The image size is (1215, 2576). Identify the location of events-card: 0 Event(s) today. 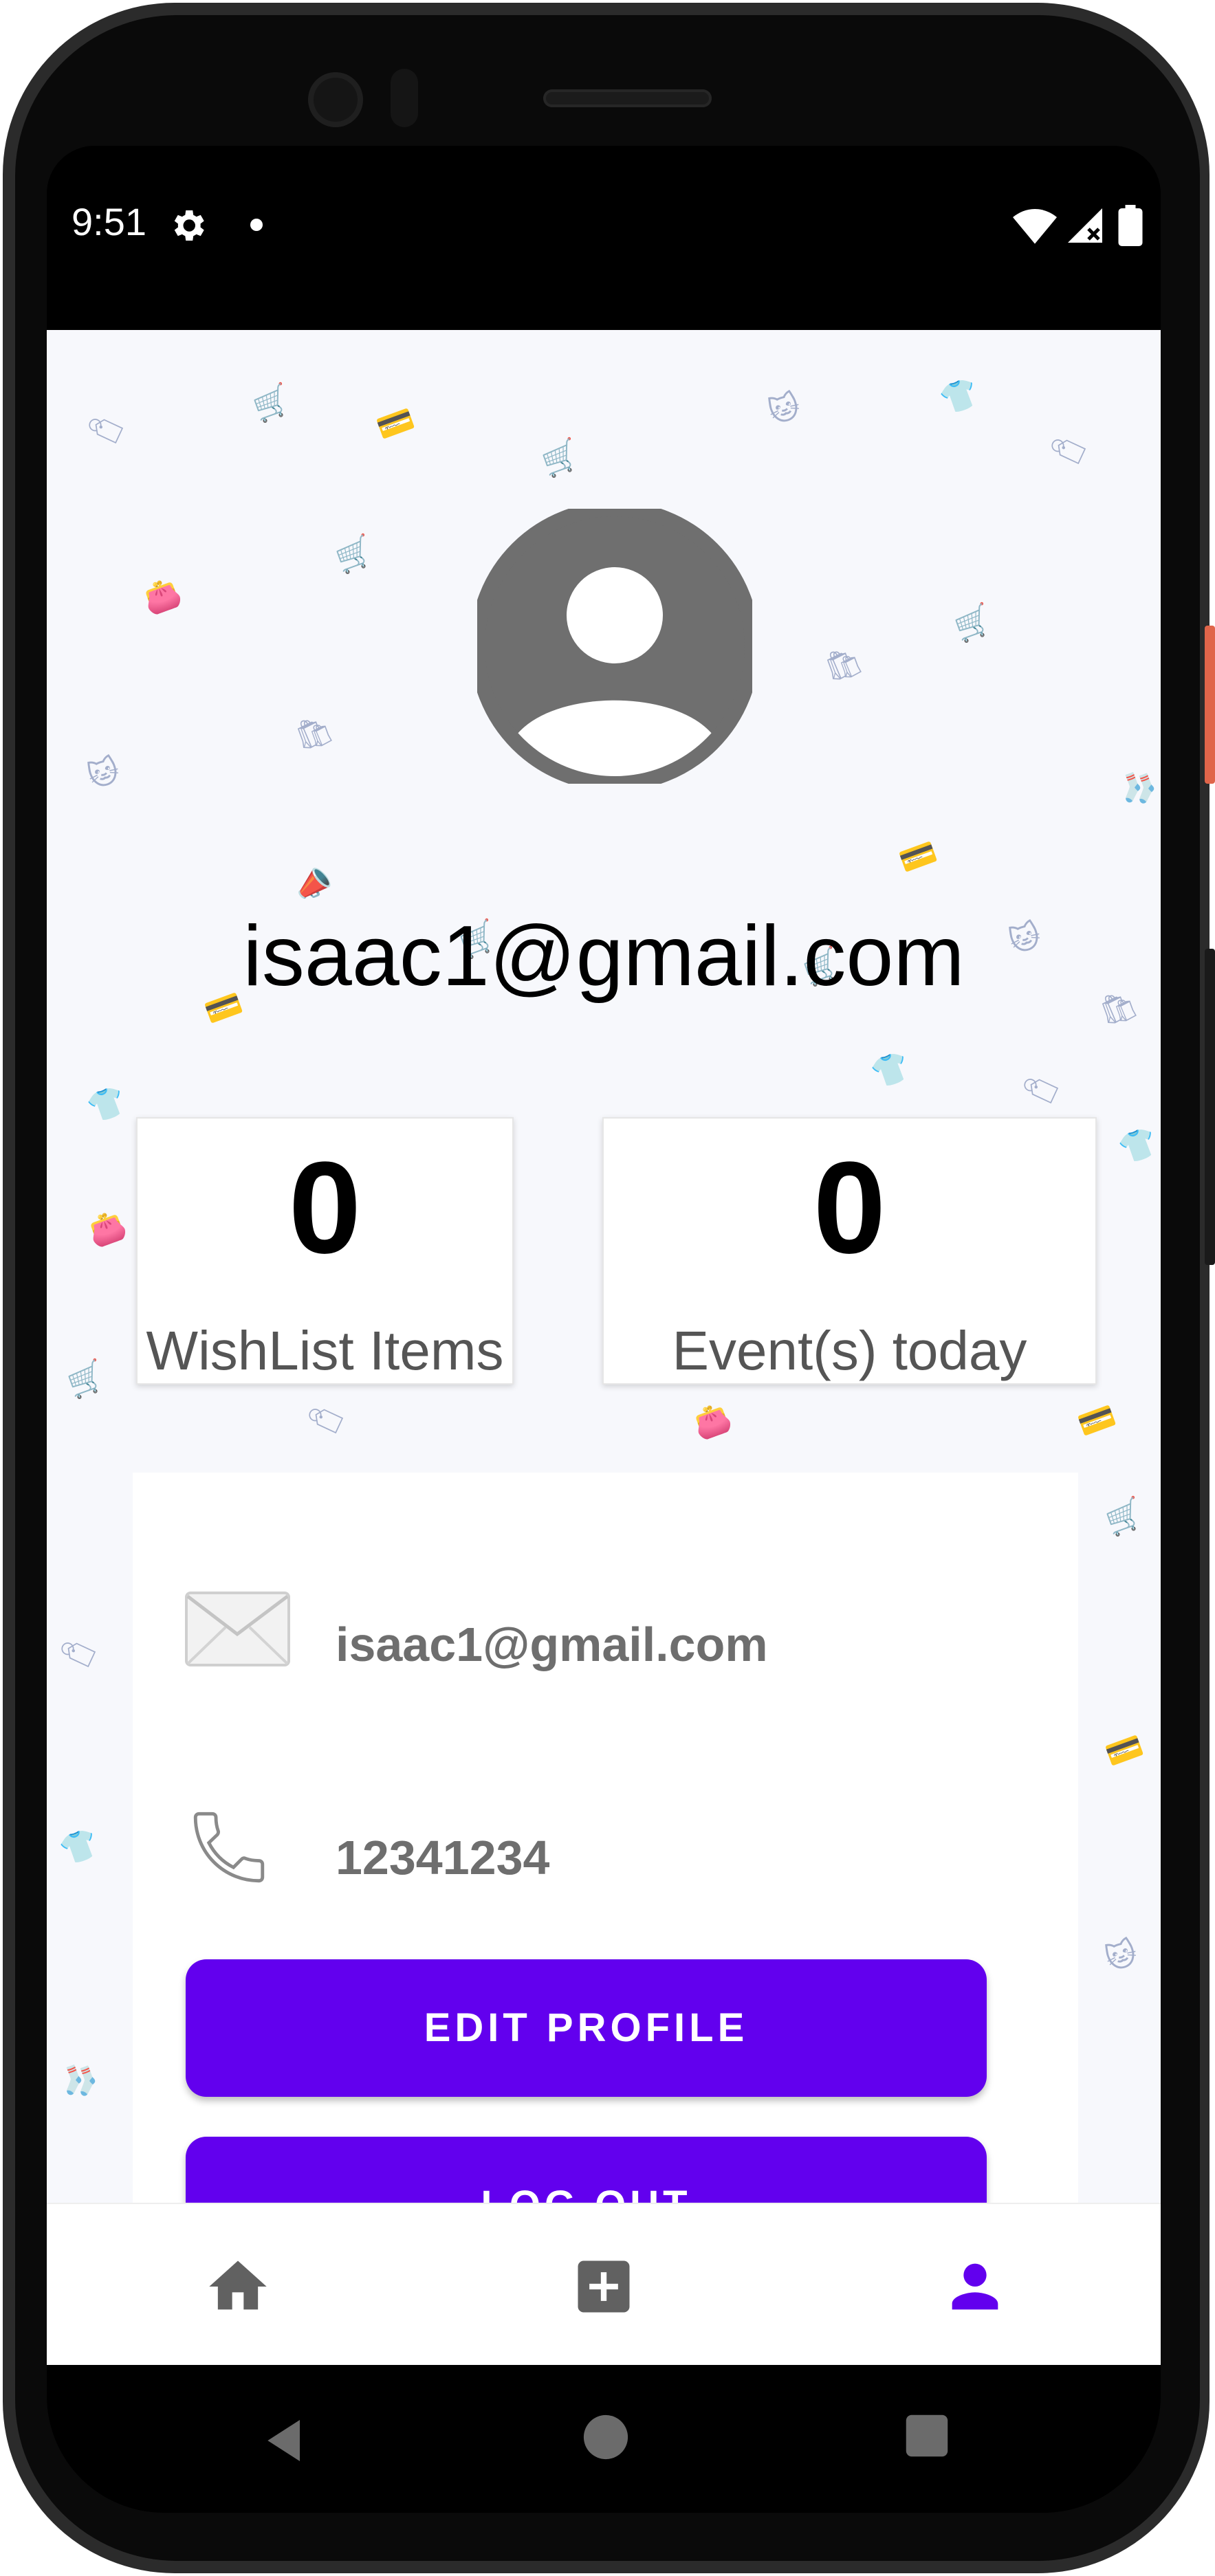
(849, 1251).